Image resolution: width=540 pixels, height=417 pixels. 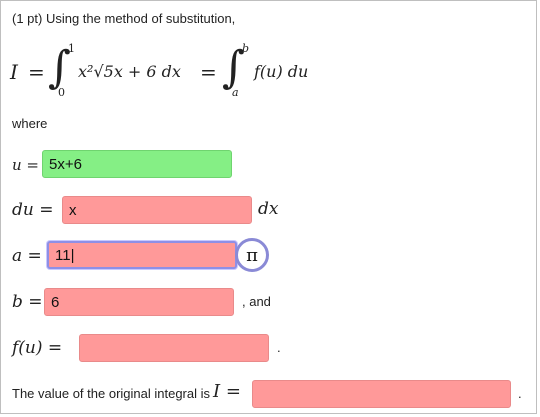 I want to click on lhs-variable: I, so click(x=14, y=72).